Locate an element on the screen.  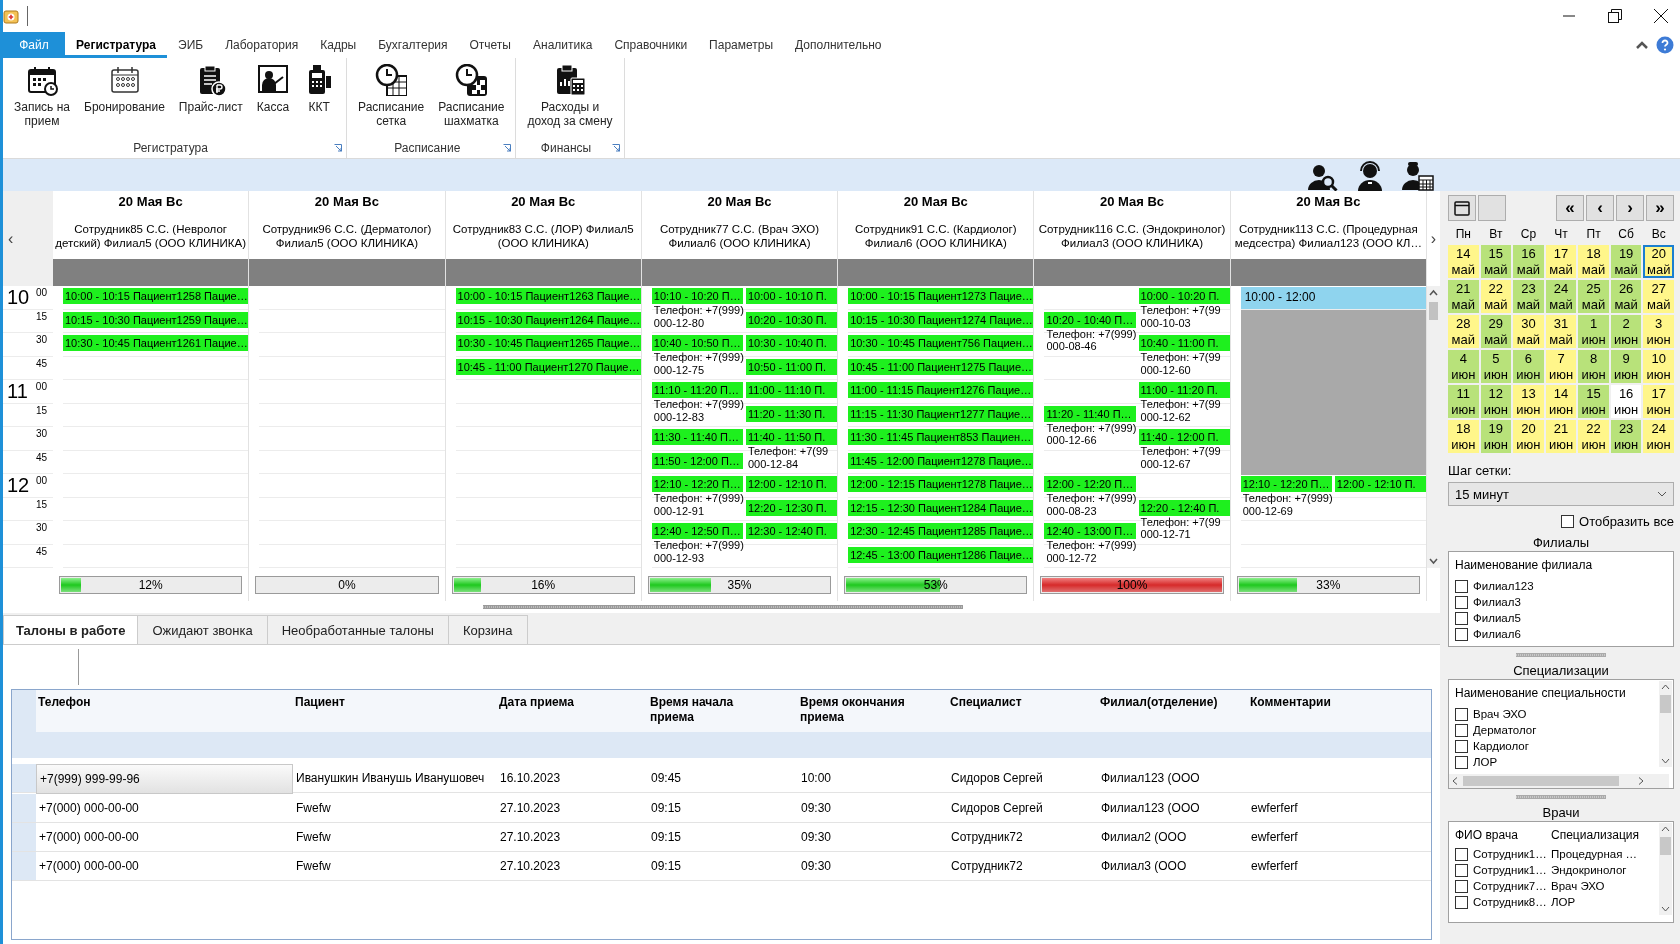
horizontal-scrollbar is located at coordinates (1559, 781).